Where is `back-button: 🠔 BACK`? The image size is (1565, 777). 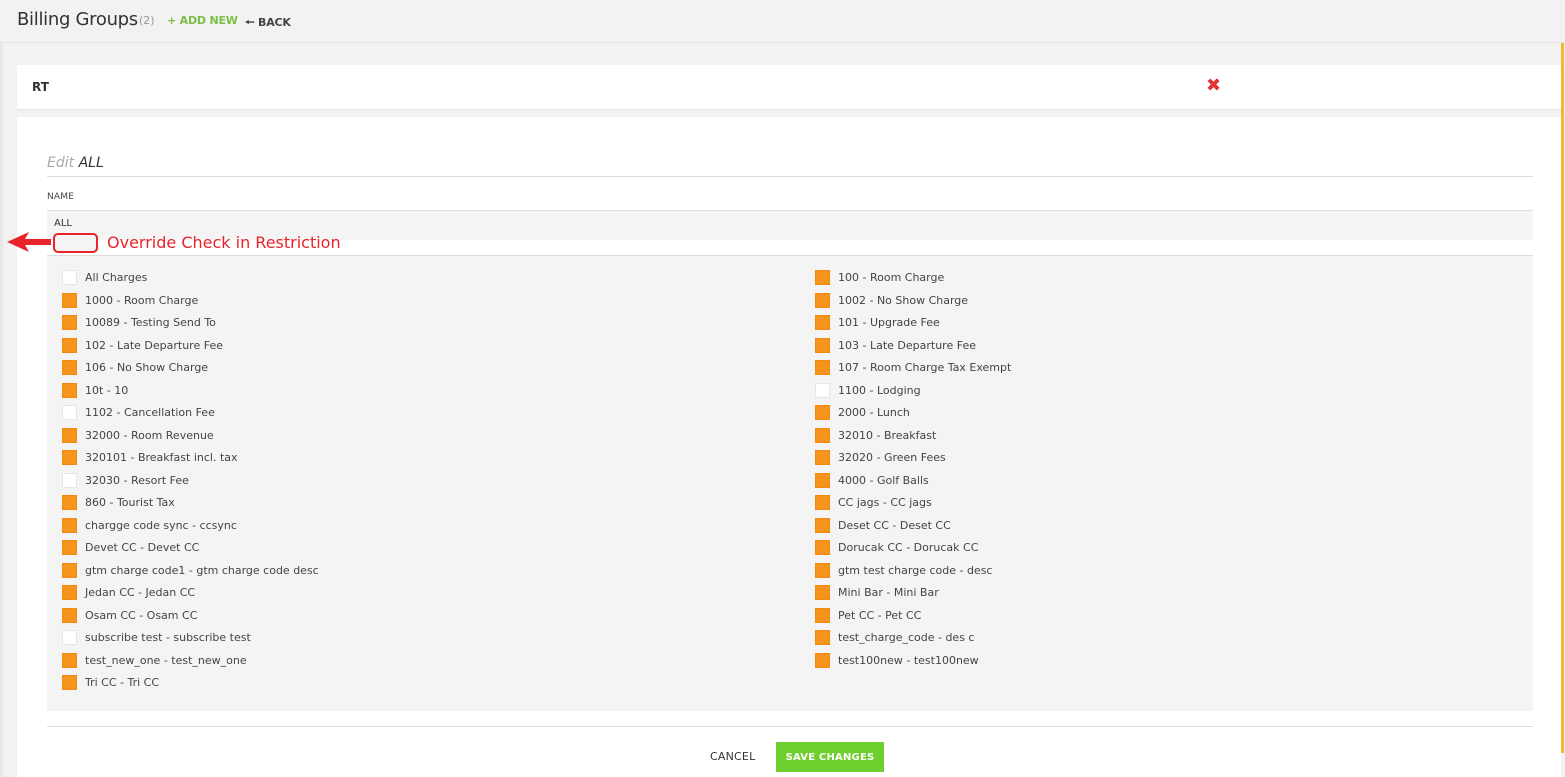 back-button: 🠔 BACK is located at coordinates (268, 23).